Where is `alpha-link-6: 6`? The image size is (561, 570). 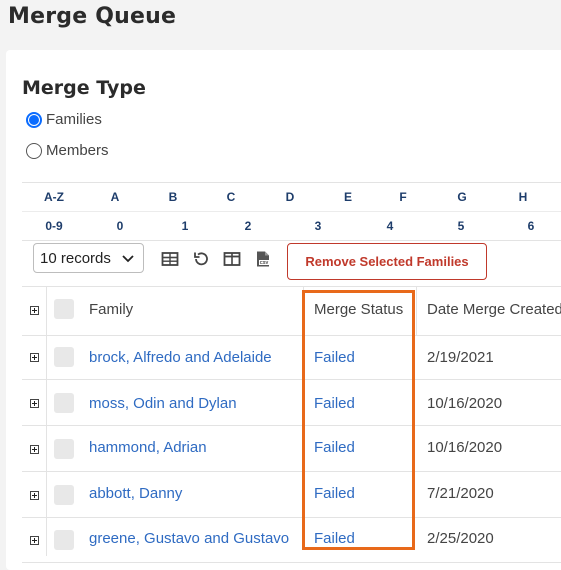 alpha-link-6: 6 is located at coordinates (531, 226).